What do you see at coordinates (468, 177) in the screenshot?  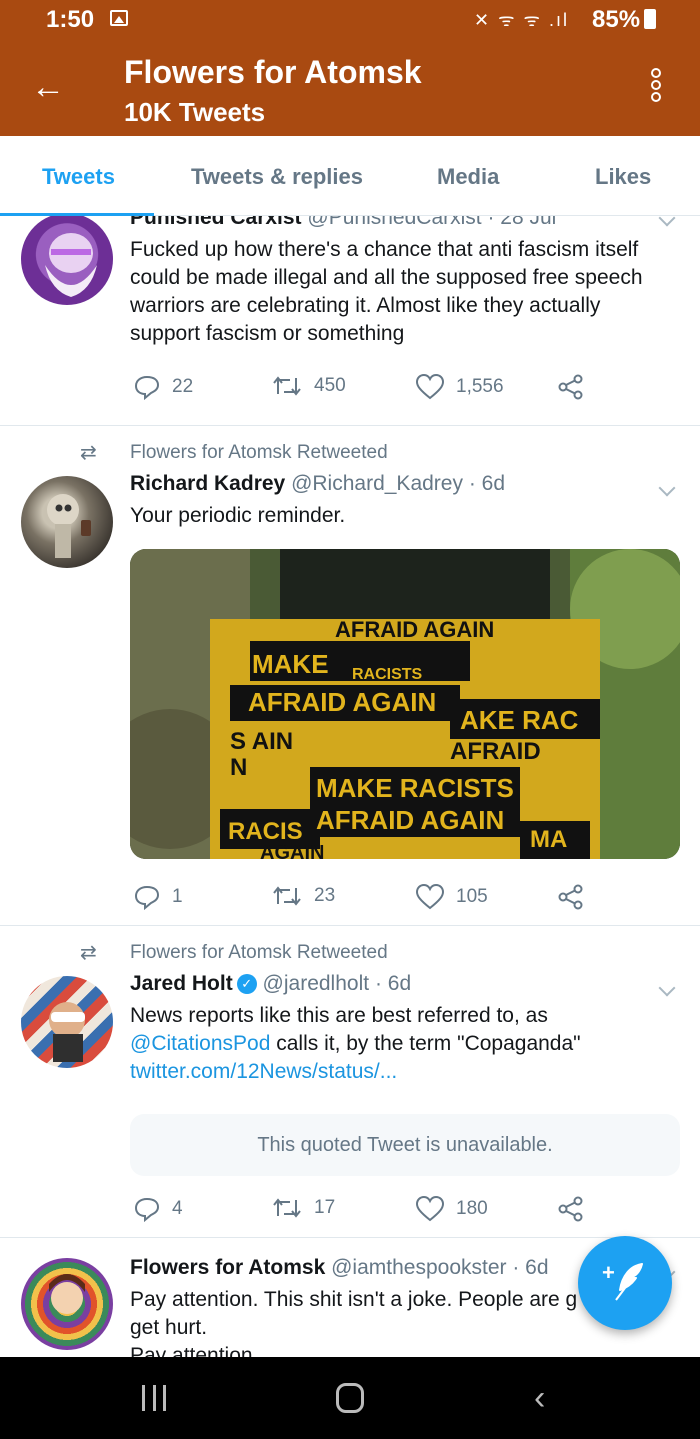 I see `tab-media: Media` at bounding box center [468, 177].